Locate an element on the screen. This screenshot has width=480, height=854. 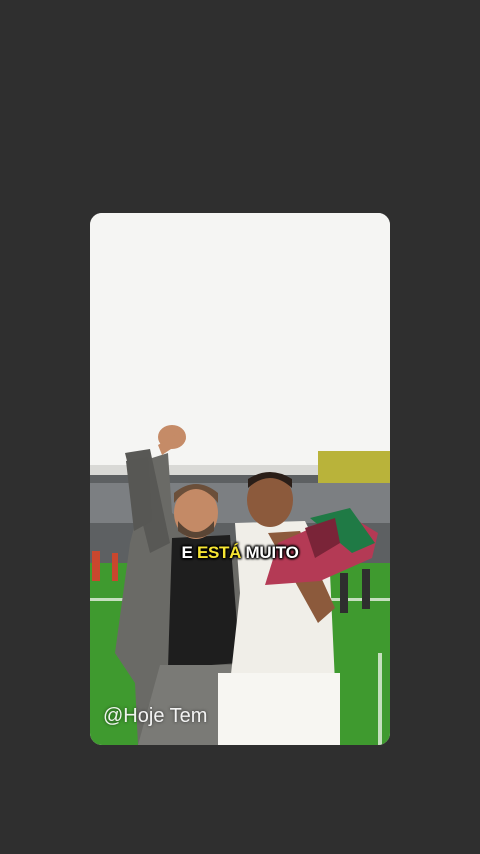
caption-highlight-word: ESTÁ is located at coordinates (219, 552).